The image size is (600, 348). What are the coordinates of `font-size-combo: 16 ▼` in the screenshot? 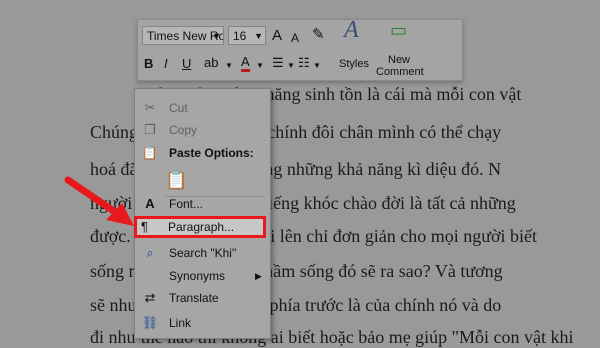 It's located at (247, 35).